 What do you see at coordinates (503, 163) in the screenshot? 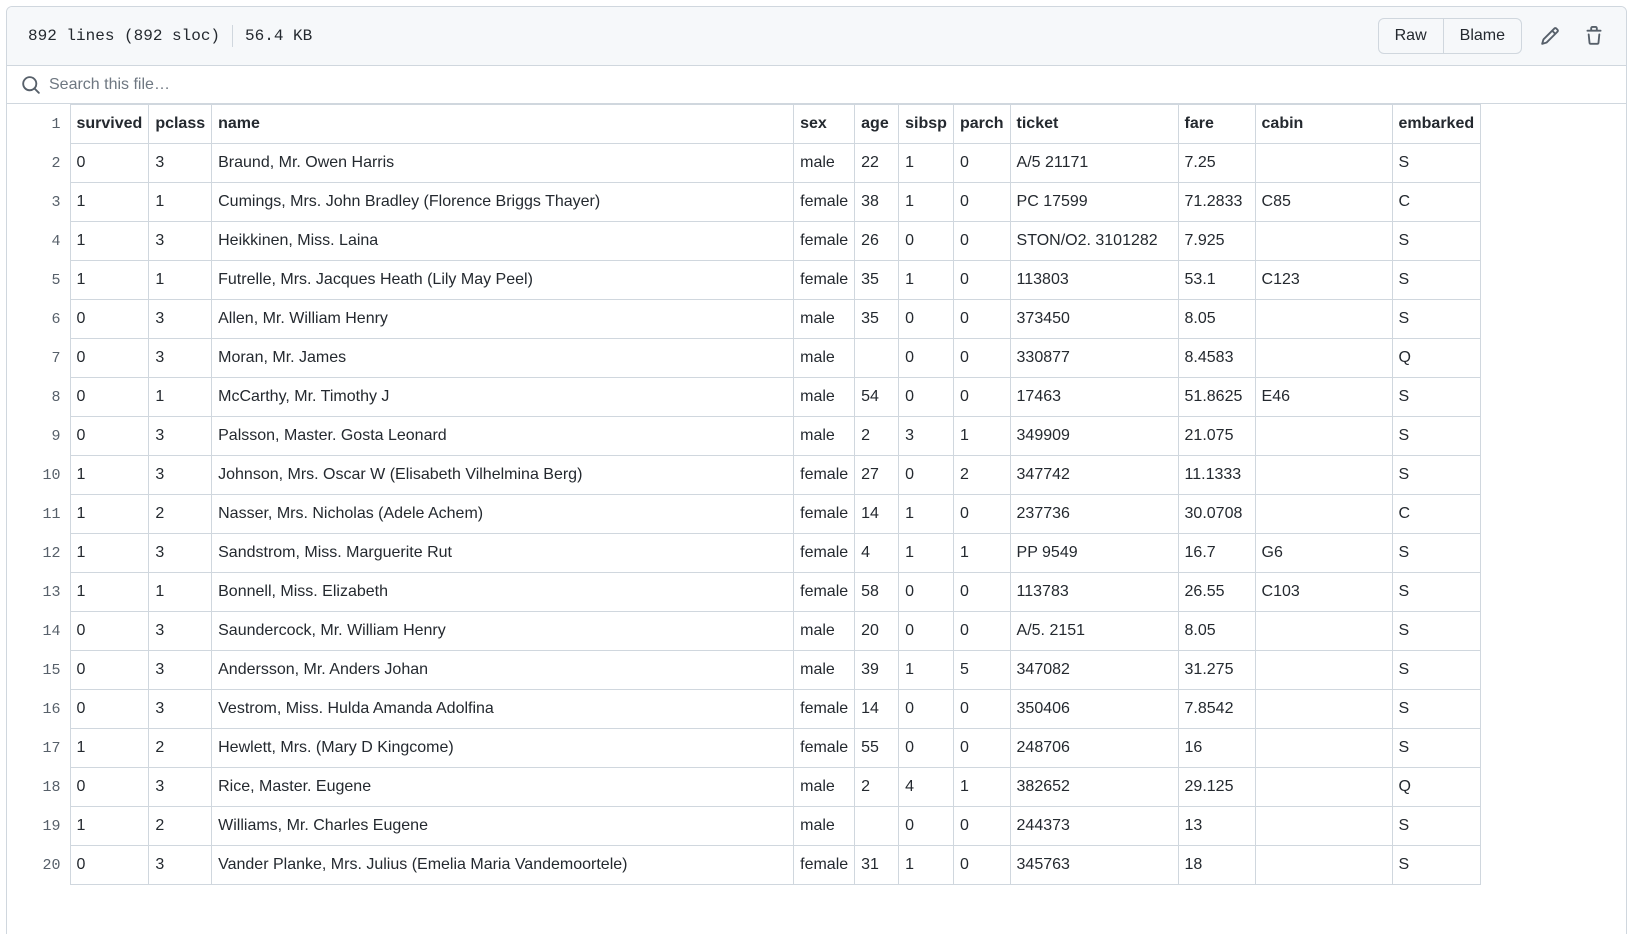
I see `cell-name: Braund, Mr. Owen Harris` at bounding box center [503, 163].